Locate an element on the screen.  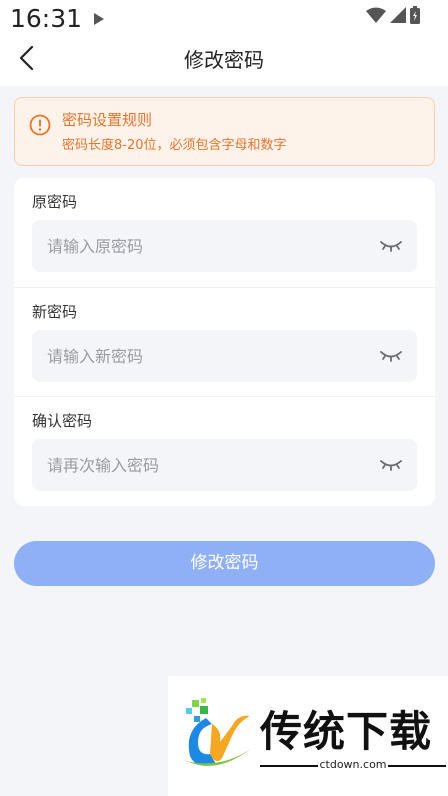
old-password-field-box is located at coordinates (224, 246).